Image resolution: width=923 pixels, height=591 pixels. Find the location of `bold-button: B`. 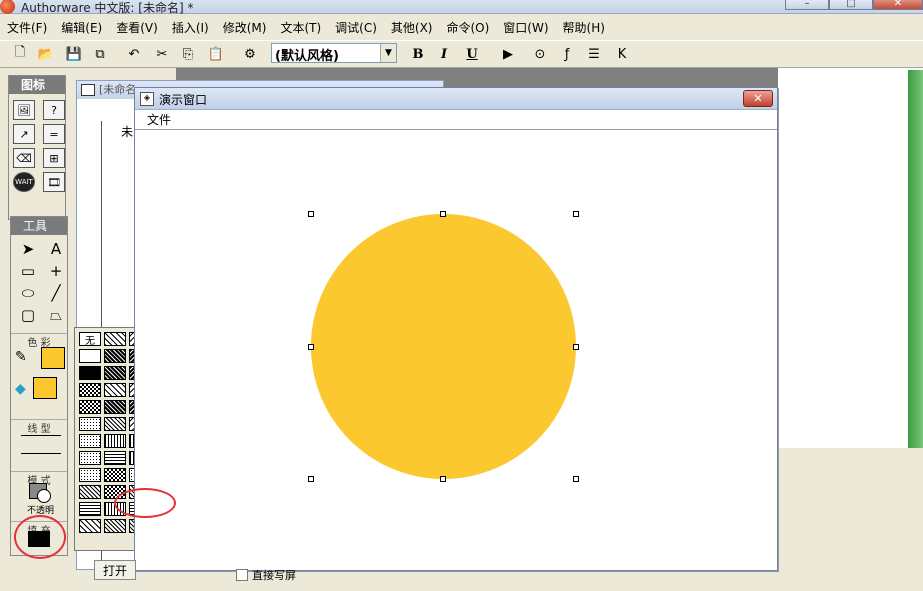

bold-button: B is located at coordinates (418, 54).